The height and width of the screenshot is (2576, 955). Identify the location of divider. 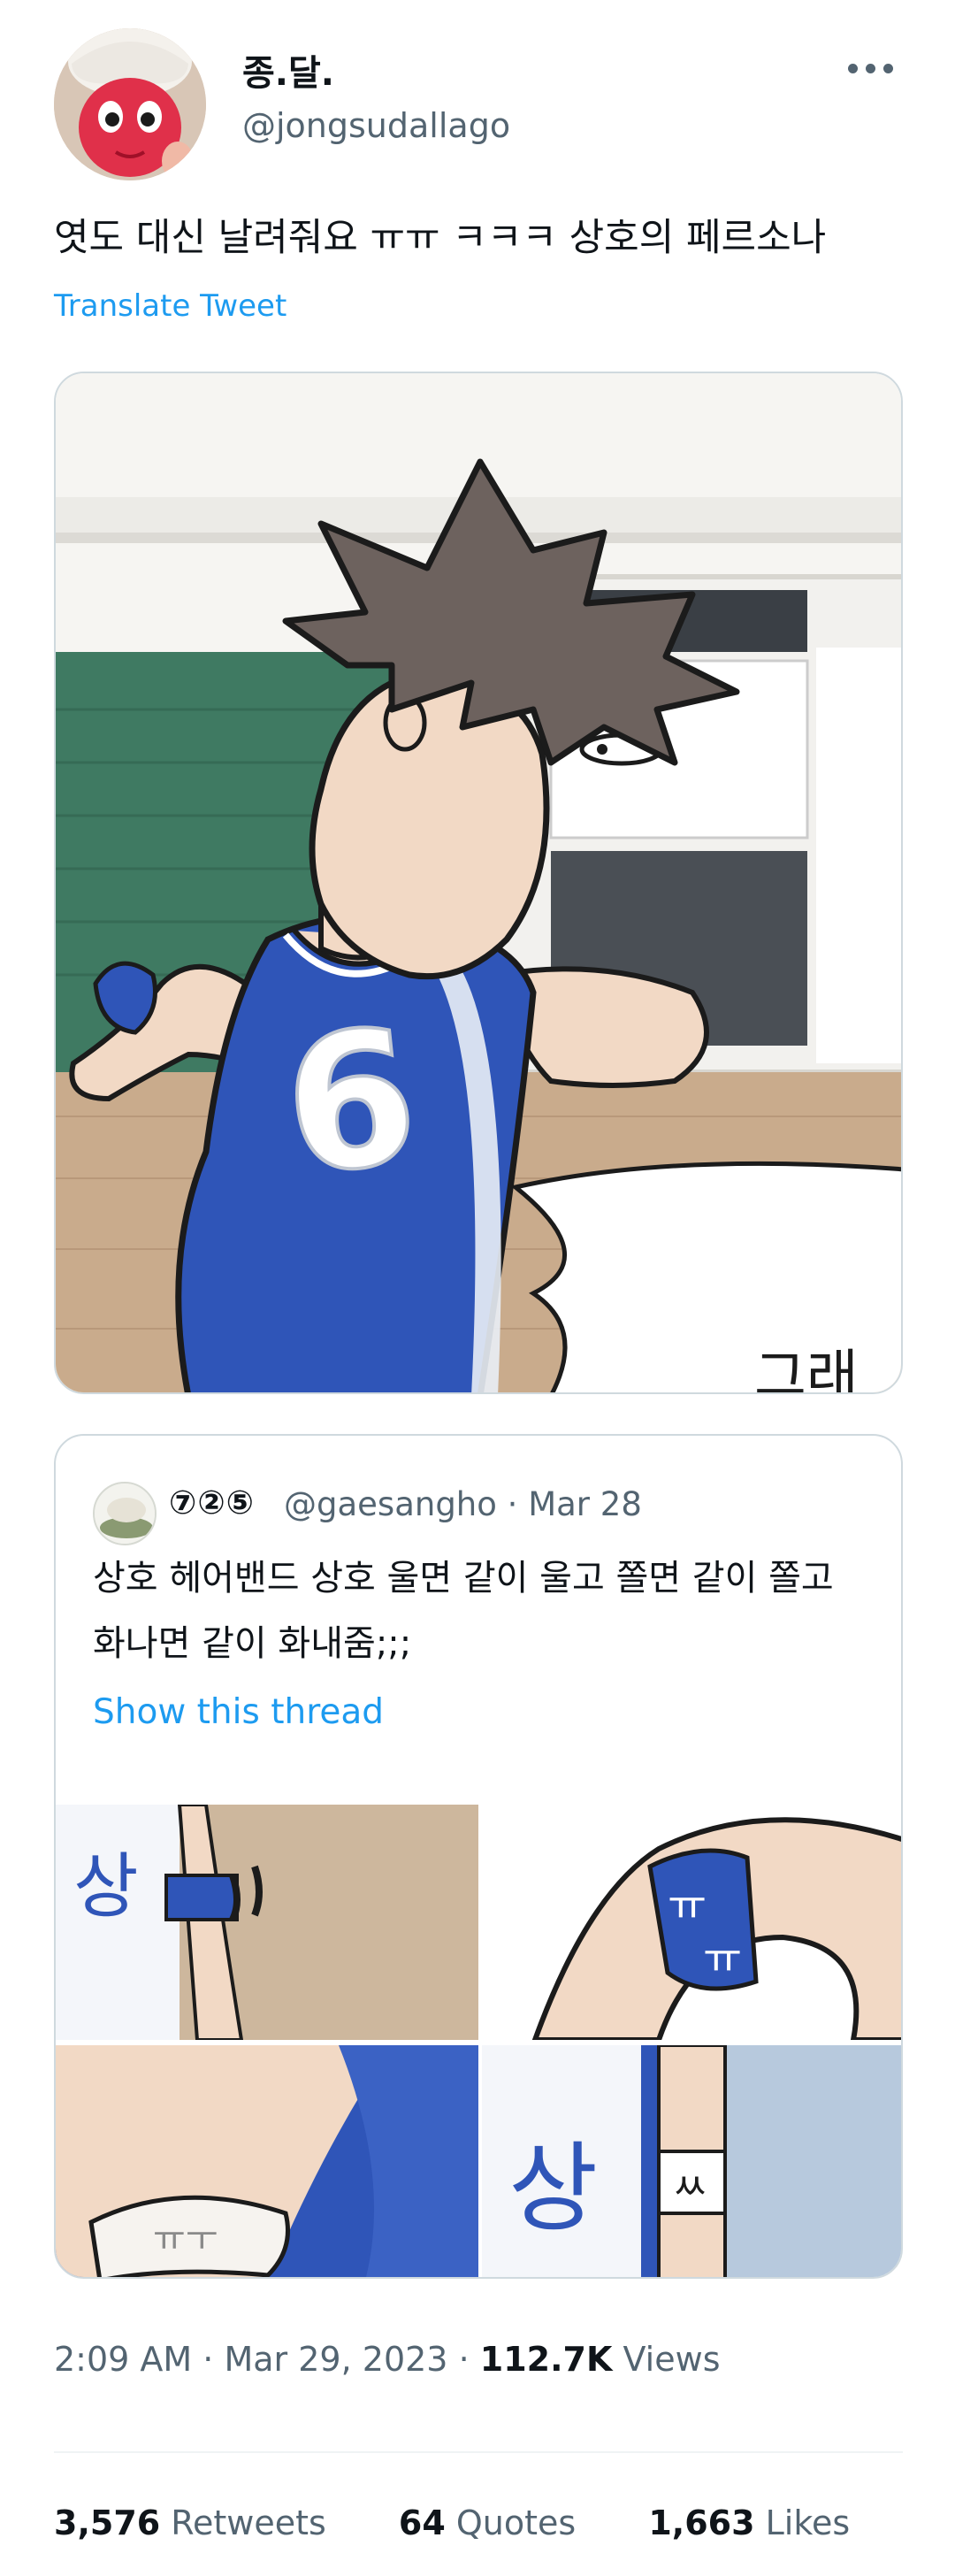
(479, 2452).